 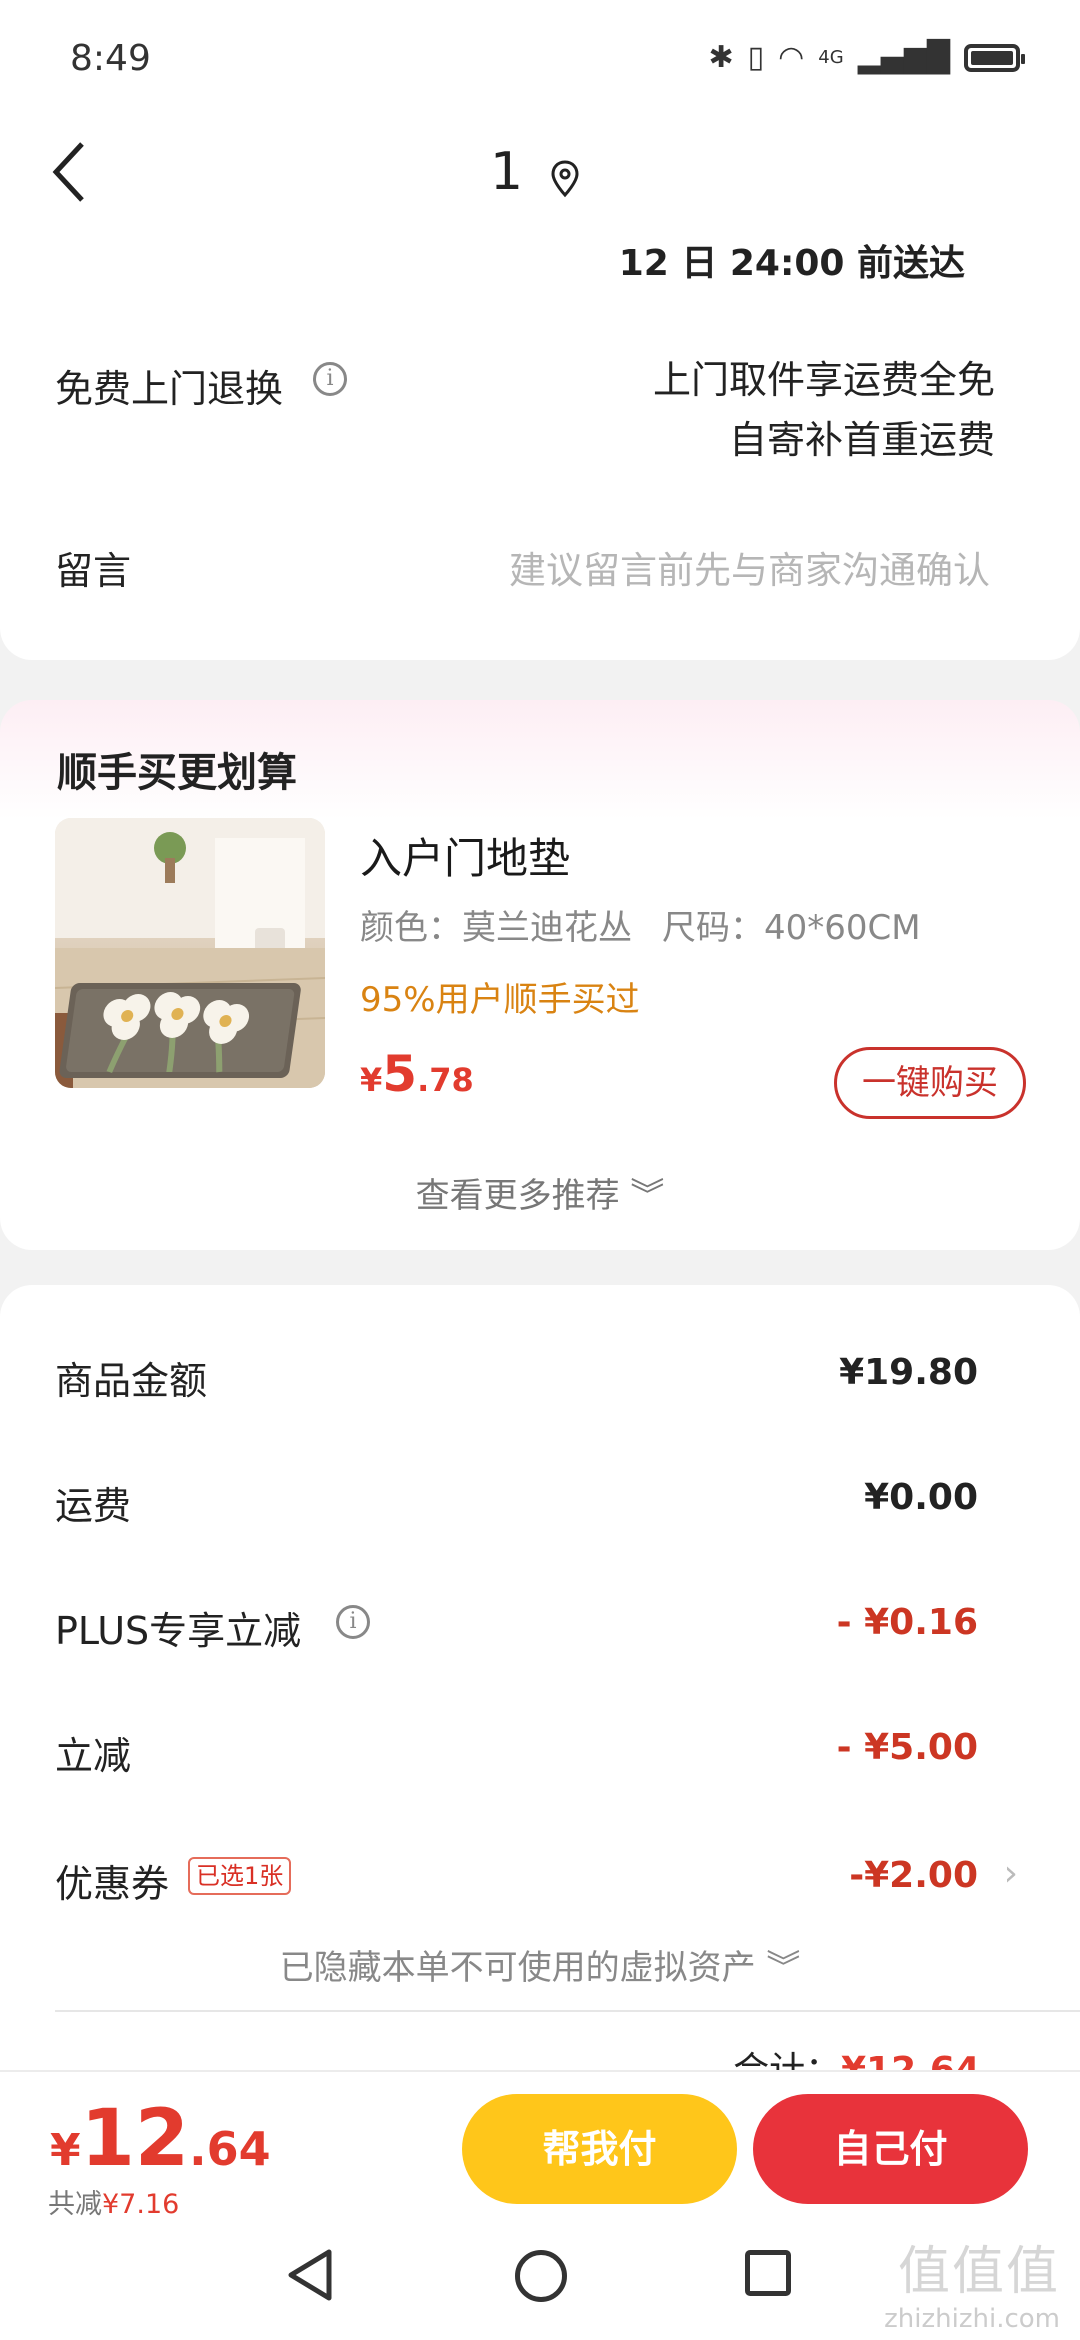 What do you see at coordinates (540, 1192) in the screenshot?
I see `more-recommend-link: 查看更多推荐 ︾` at bounding box center [540, 1192].